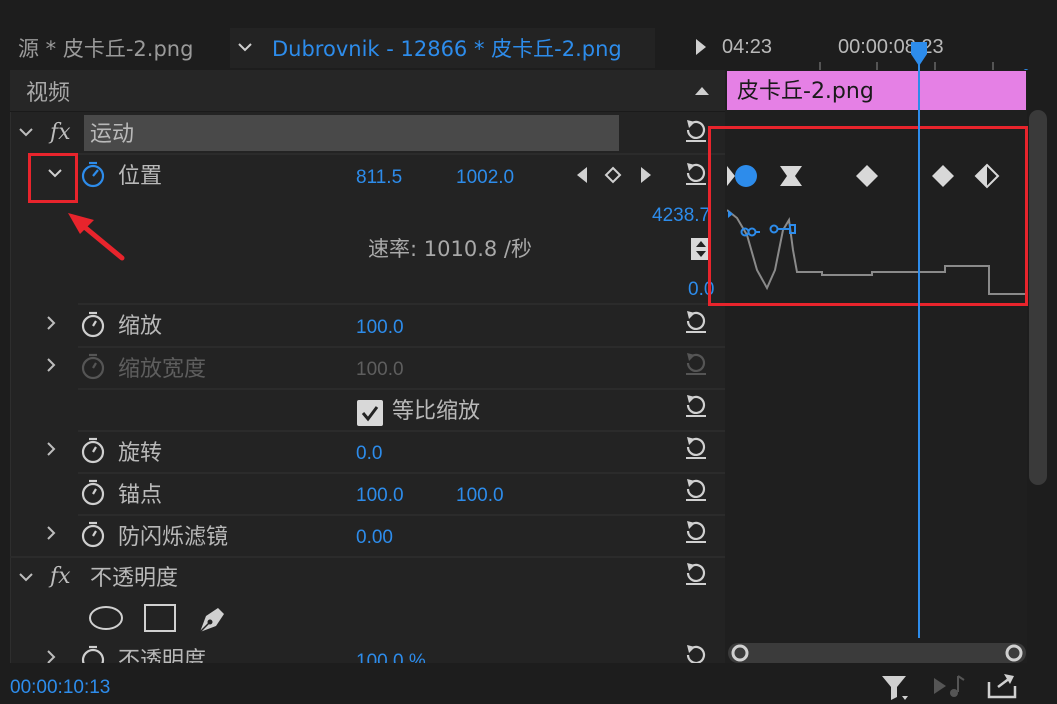 The width and height of the screenshot is (1057, 704). I want to click on play-audio-icon, so click(949, 686).